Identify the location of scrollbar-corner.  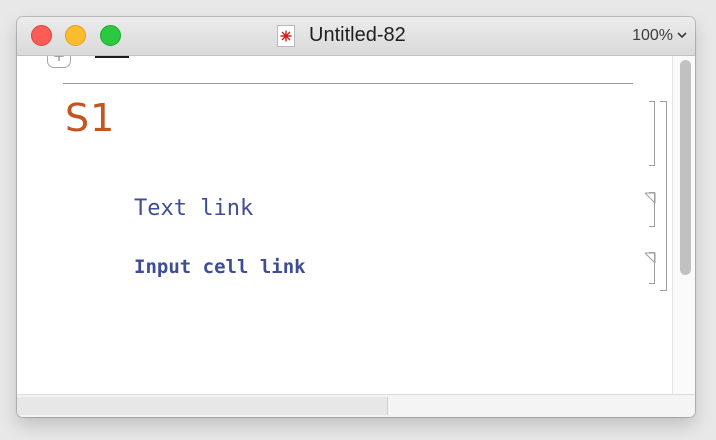
(683, 405).